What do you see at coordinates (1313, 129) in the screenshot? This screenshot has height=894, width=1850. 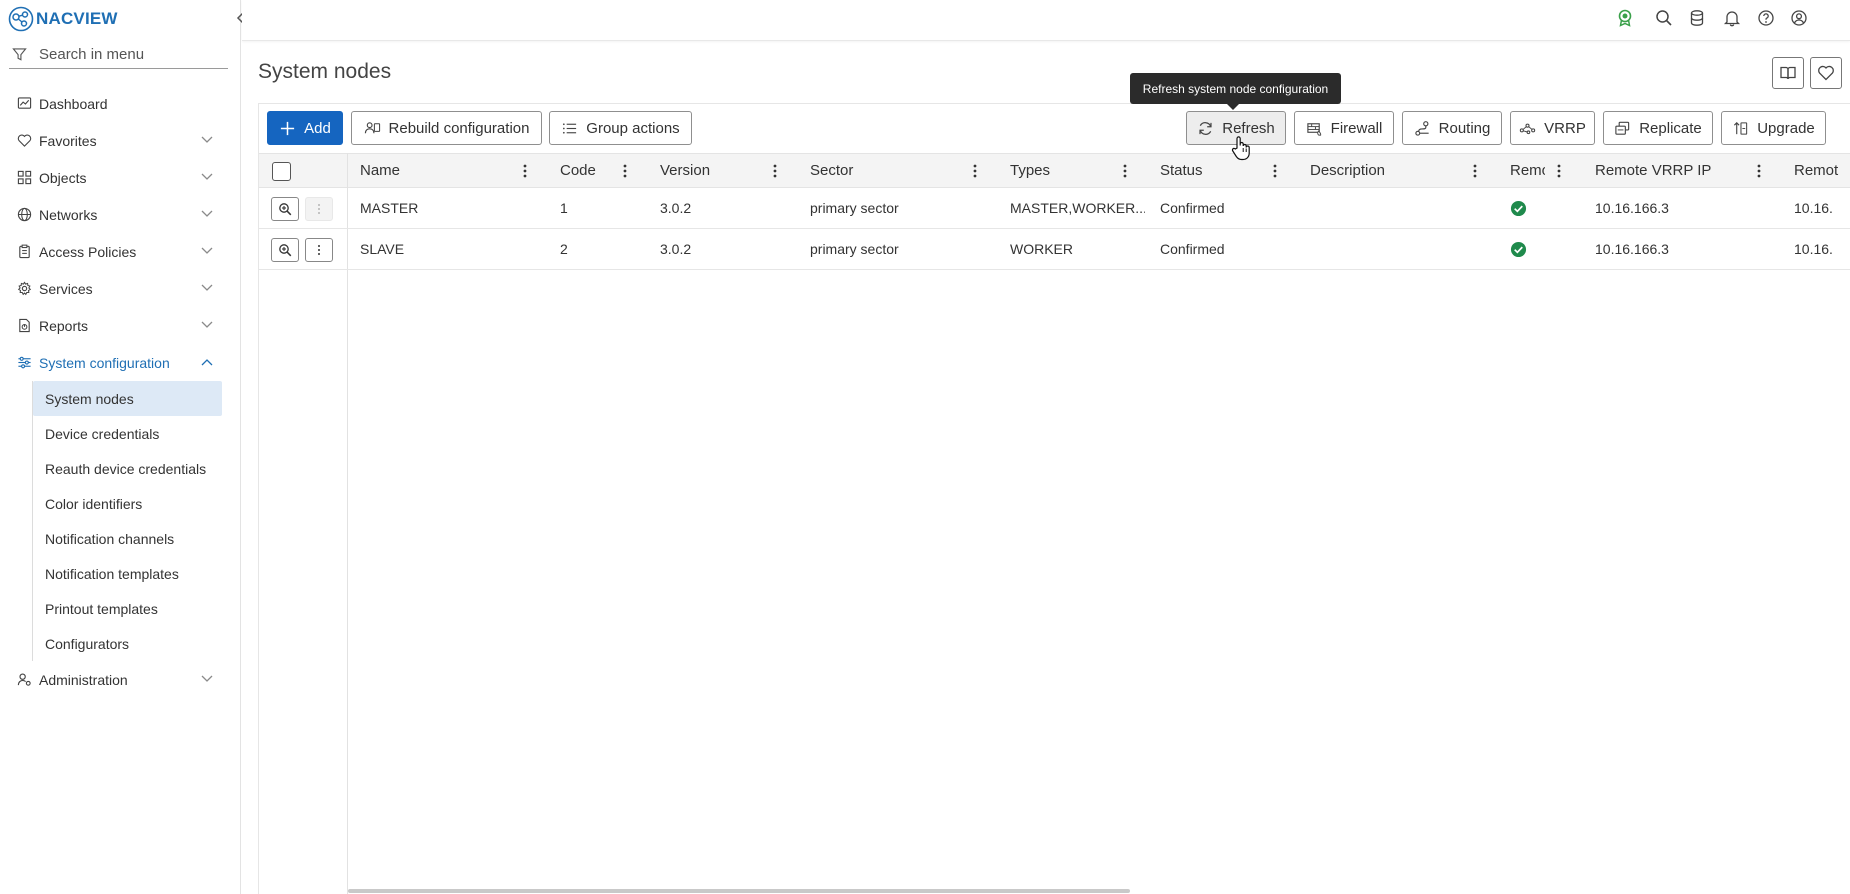 I see `firewall-icon` at bounding box center [1313, 129].